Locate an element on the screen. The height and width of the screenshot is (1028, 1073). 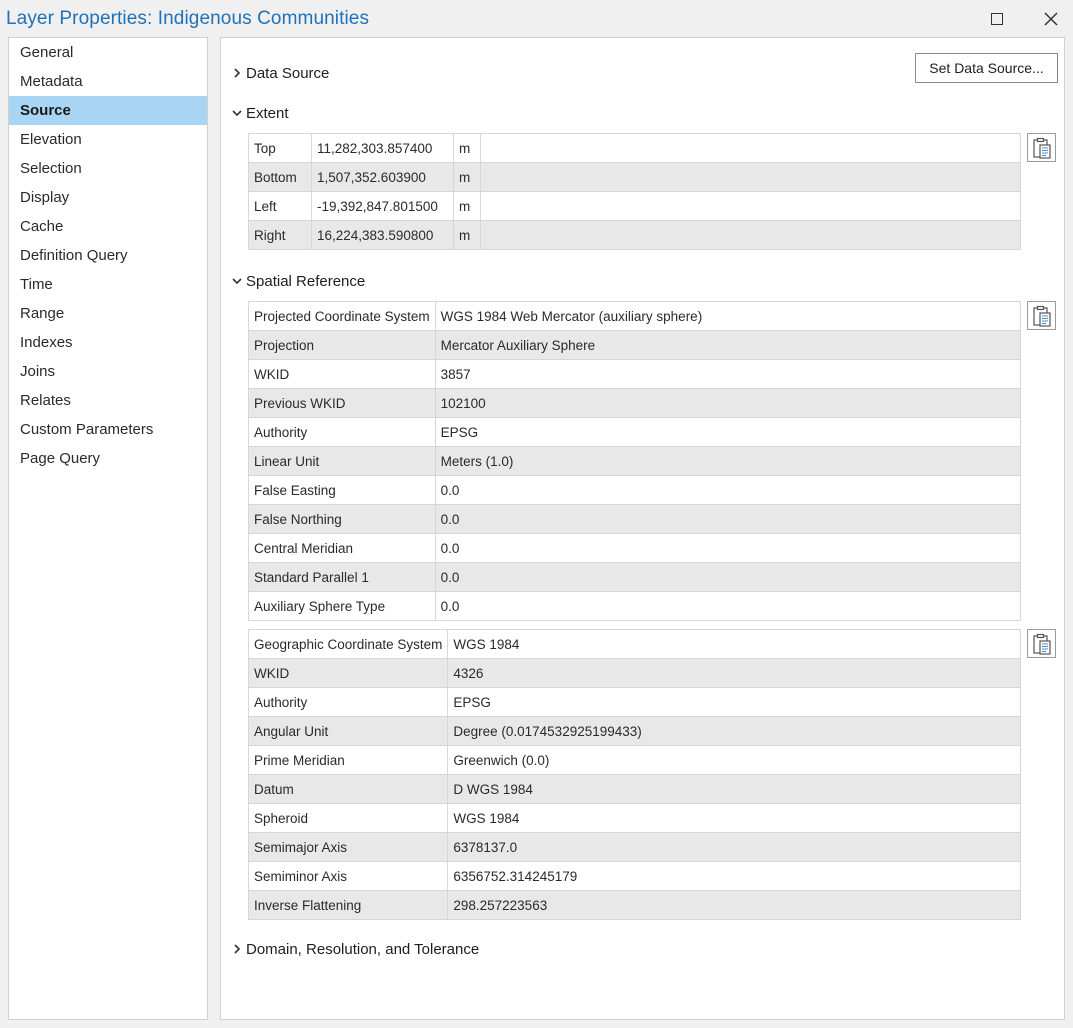
table-row: Left -19,392,847.801500 m is located at coordinates (634, 206).